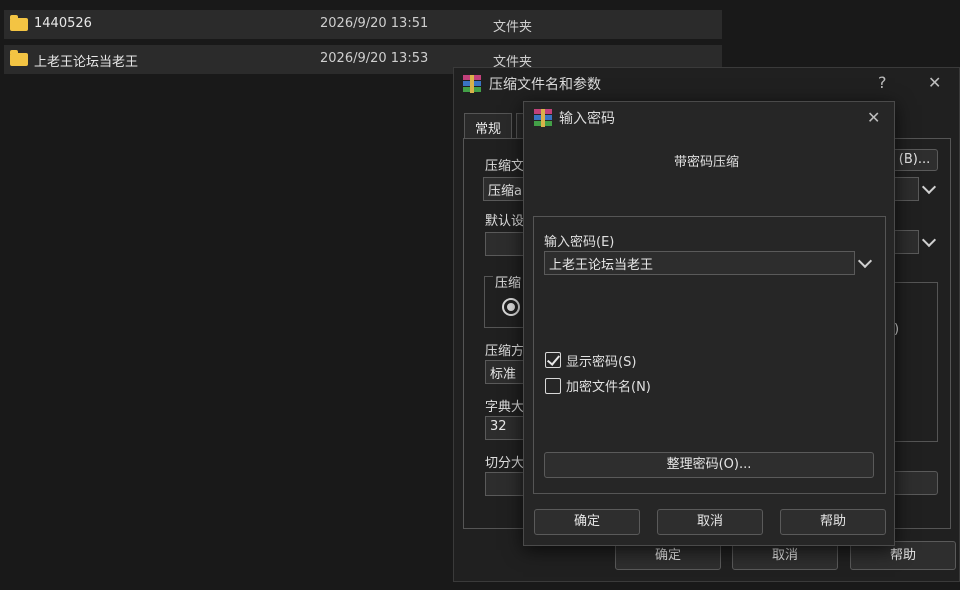 This screenshot has width=960, height=590. What do you see at coordinates (913, 483) in the screenshot?
I see `partial-button` at bounding box center [913, 483].